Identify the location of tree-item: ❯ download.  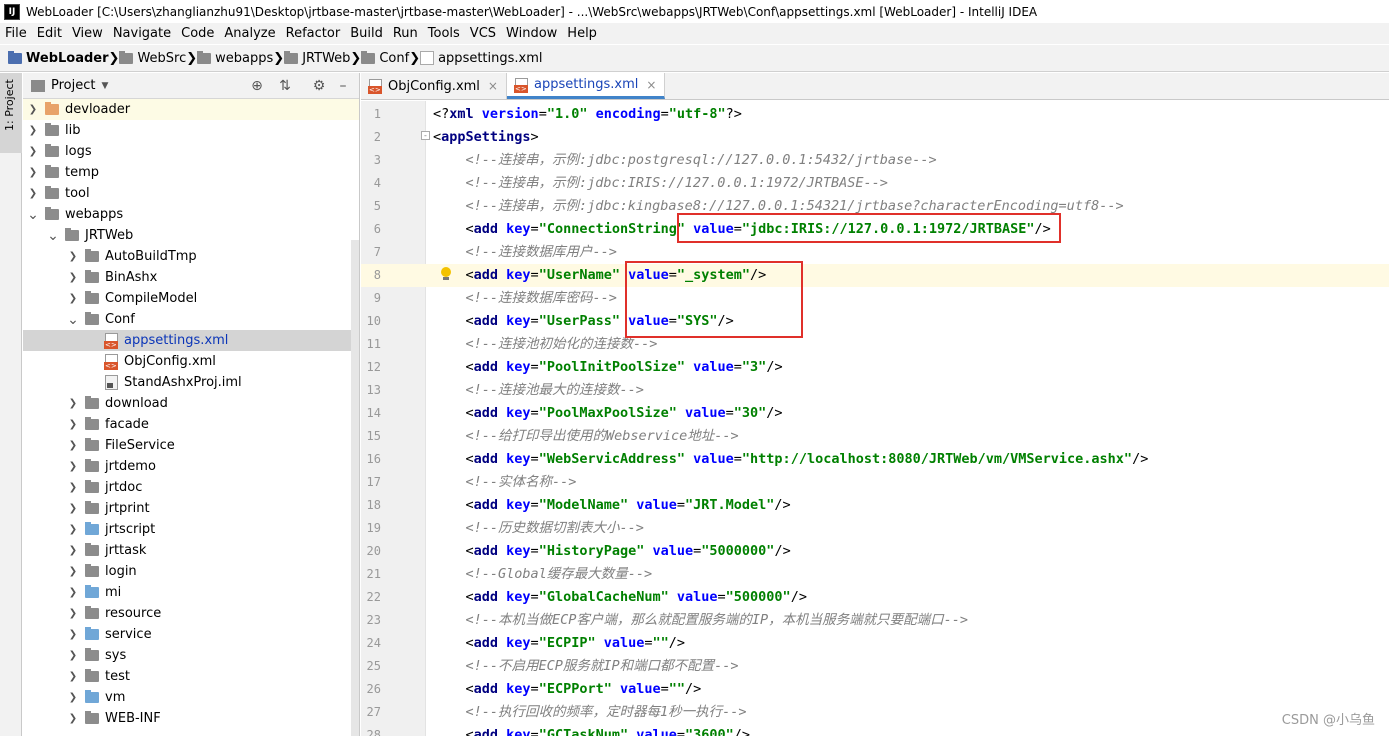
(191, 403).